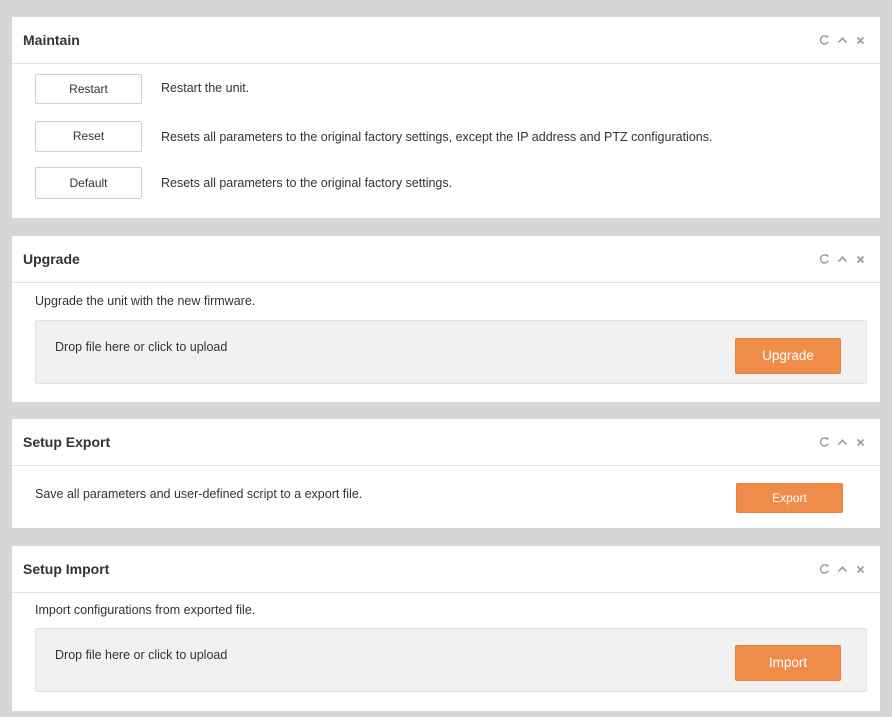 This screenshot has height=717, width=892. I want to click on default-button: Default, so click(88, 183).